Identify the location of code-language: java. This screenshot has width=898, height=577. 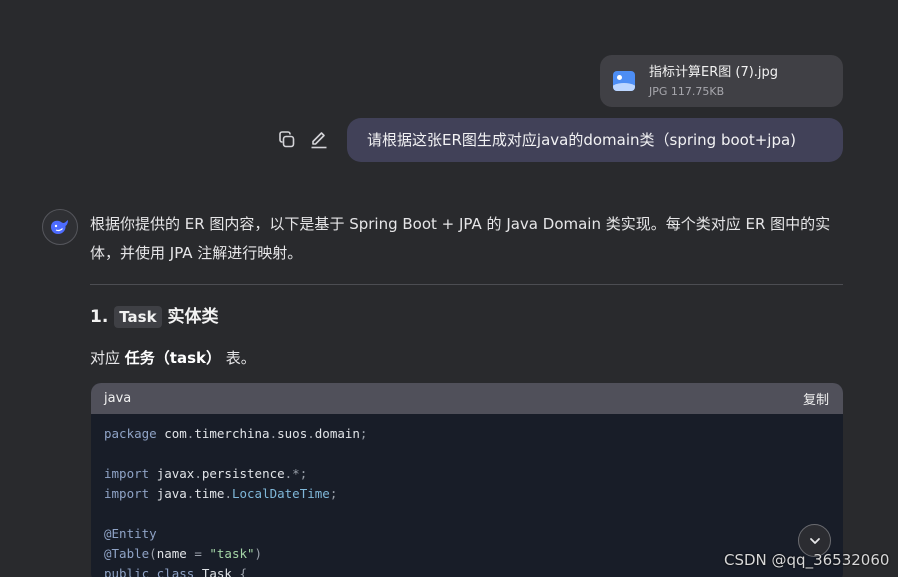
(118, 398).